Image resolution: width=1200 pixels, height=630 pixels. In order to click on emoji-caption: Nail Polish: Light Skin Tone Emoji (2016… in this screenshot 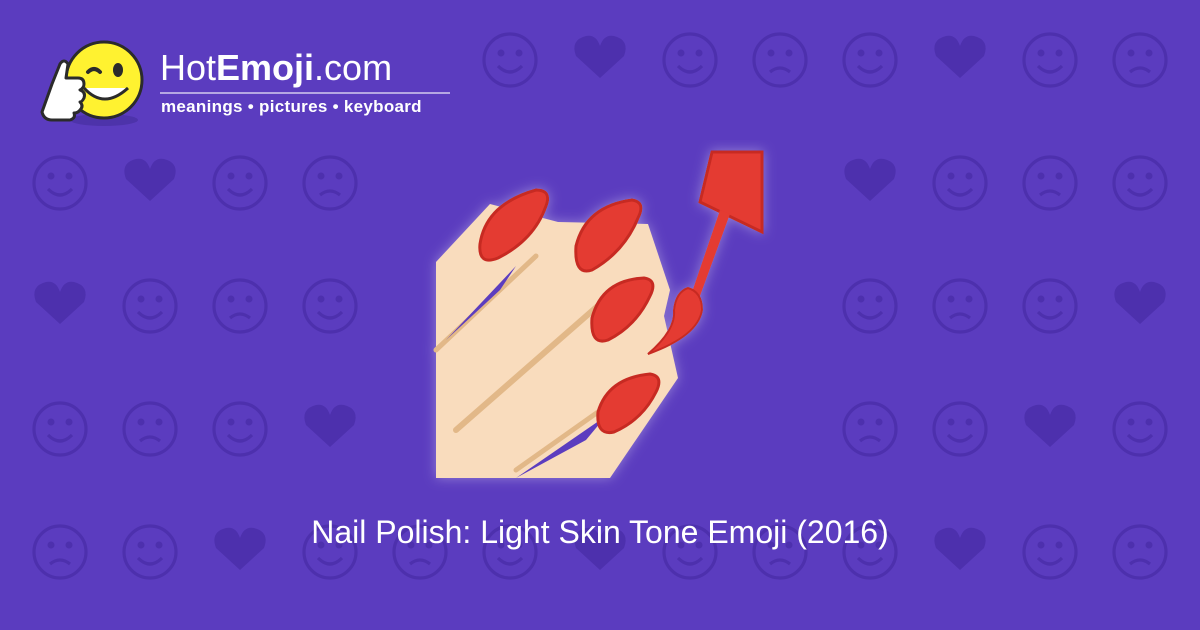, I will do `click(600, 532)`.